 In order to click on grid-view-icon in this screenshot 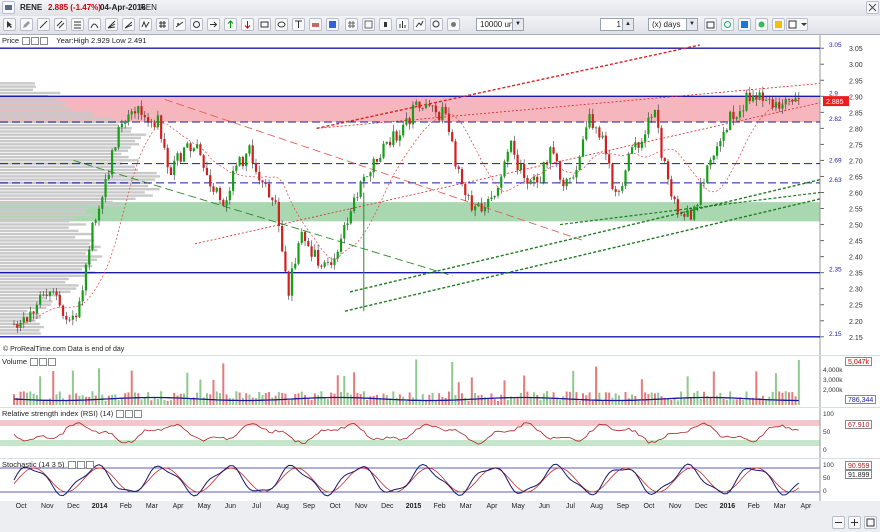, I will do `click(351, 24)`.